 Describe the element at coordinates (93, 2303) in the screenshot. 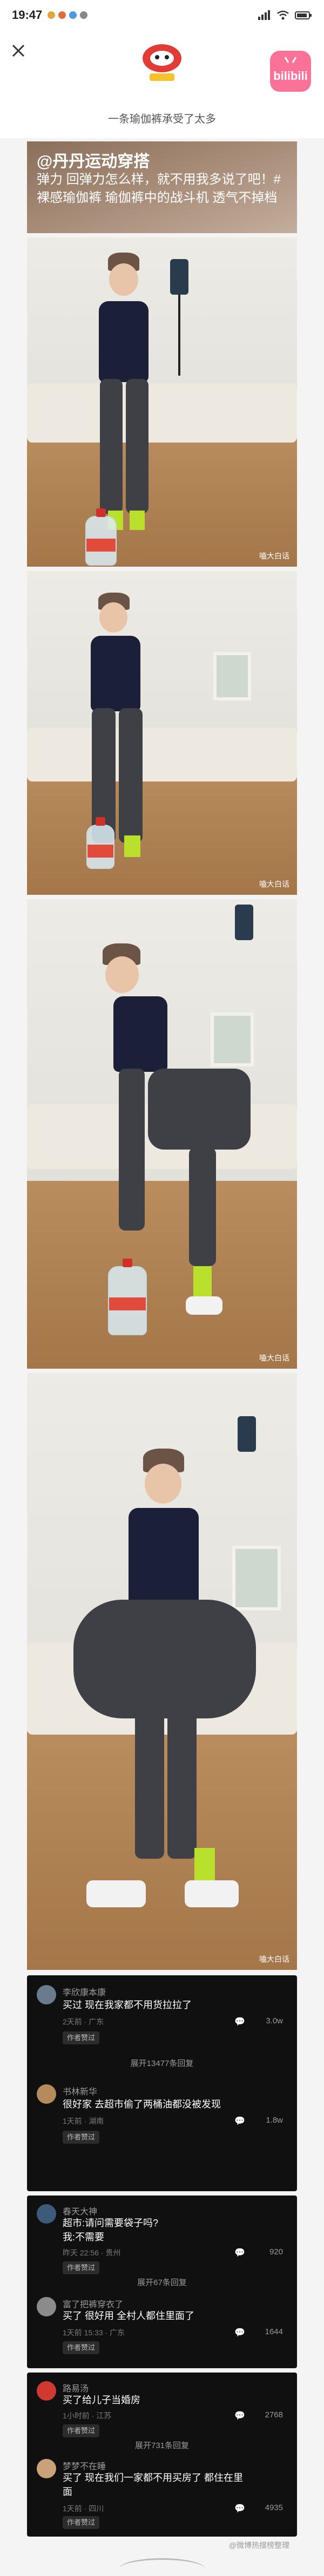

I see `comment-author: 富了把裤穿衣了` at that location.